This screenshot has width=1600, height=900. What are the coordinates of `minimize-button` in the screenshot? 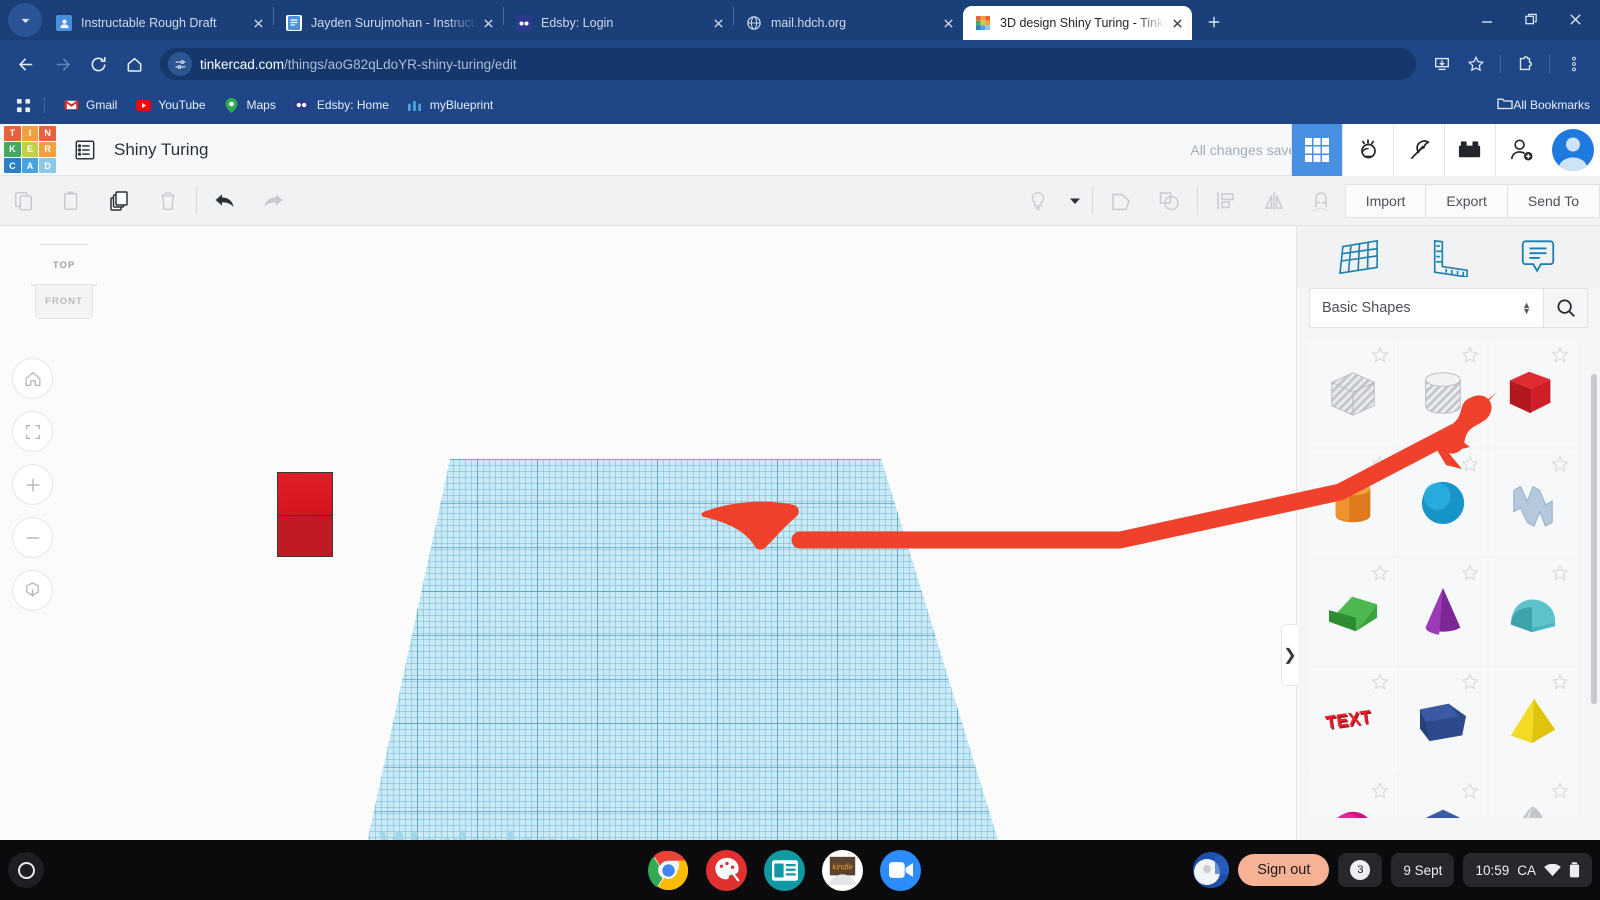 It's located at (1487, 19).